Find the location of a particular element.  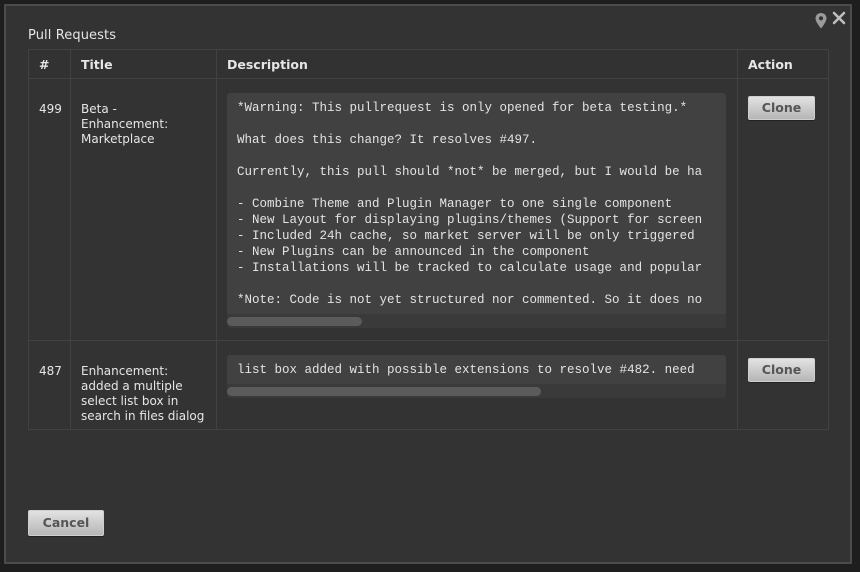

column-header-description: Description is located at coordinates (477, 64).